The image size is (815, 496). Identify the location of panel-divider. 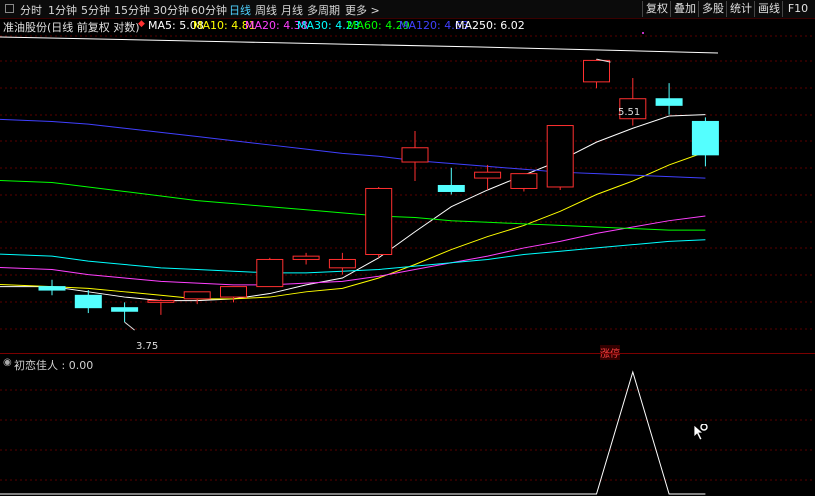
(407, 353).